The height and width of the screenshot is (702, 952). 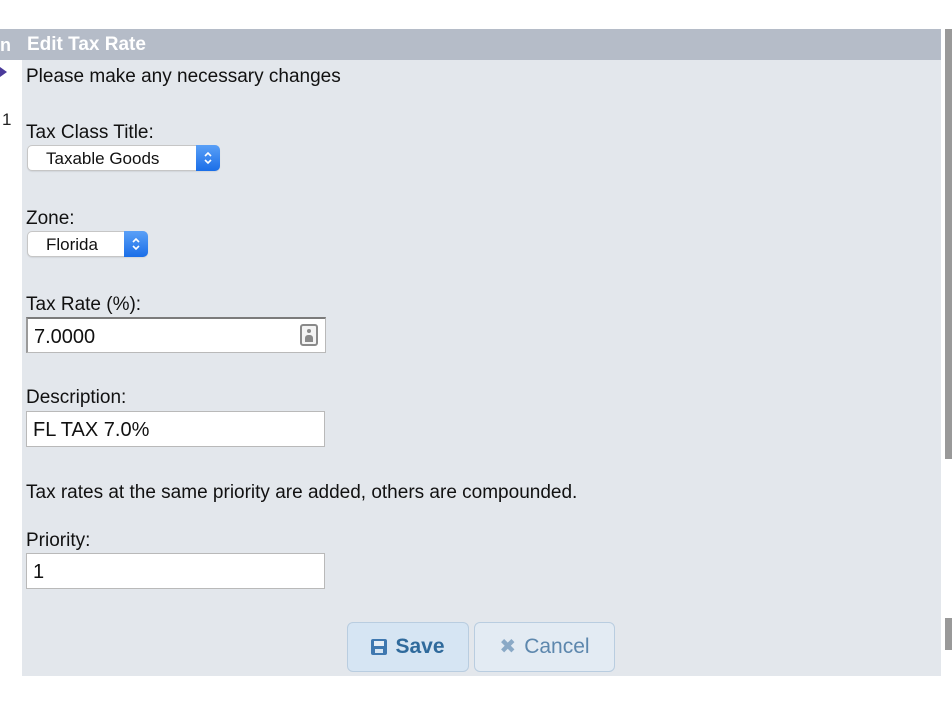 I want to click on close-icon: ✖, so click(x=508, y=647).